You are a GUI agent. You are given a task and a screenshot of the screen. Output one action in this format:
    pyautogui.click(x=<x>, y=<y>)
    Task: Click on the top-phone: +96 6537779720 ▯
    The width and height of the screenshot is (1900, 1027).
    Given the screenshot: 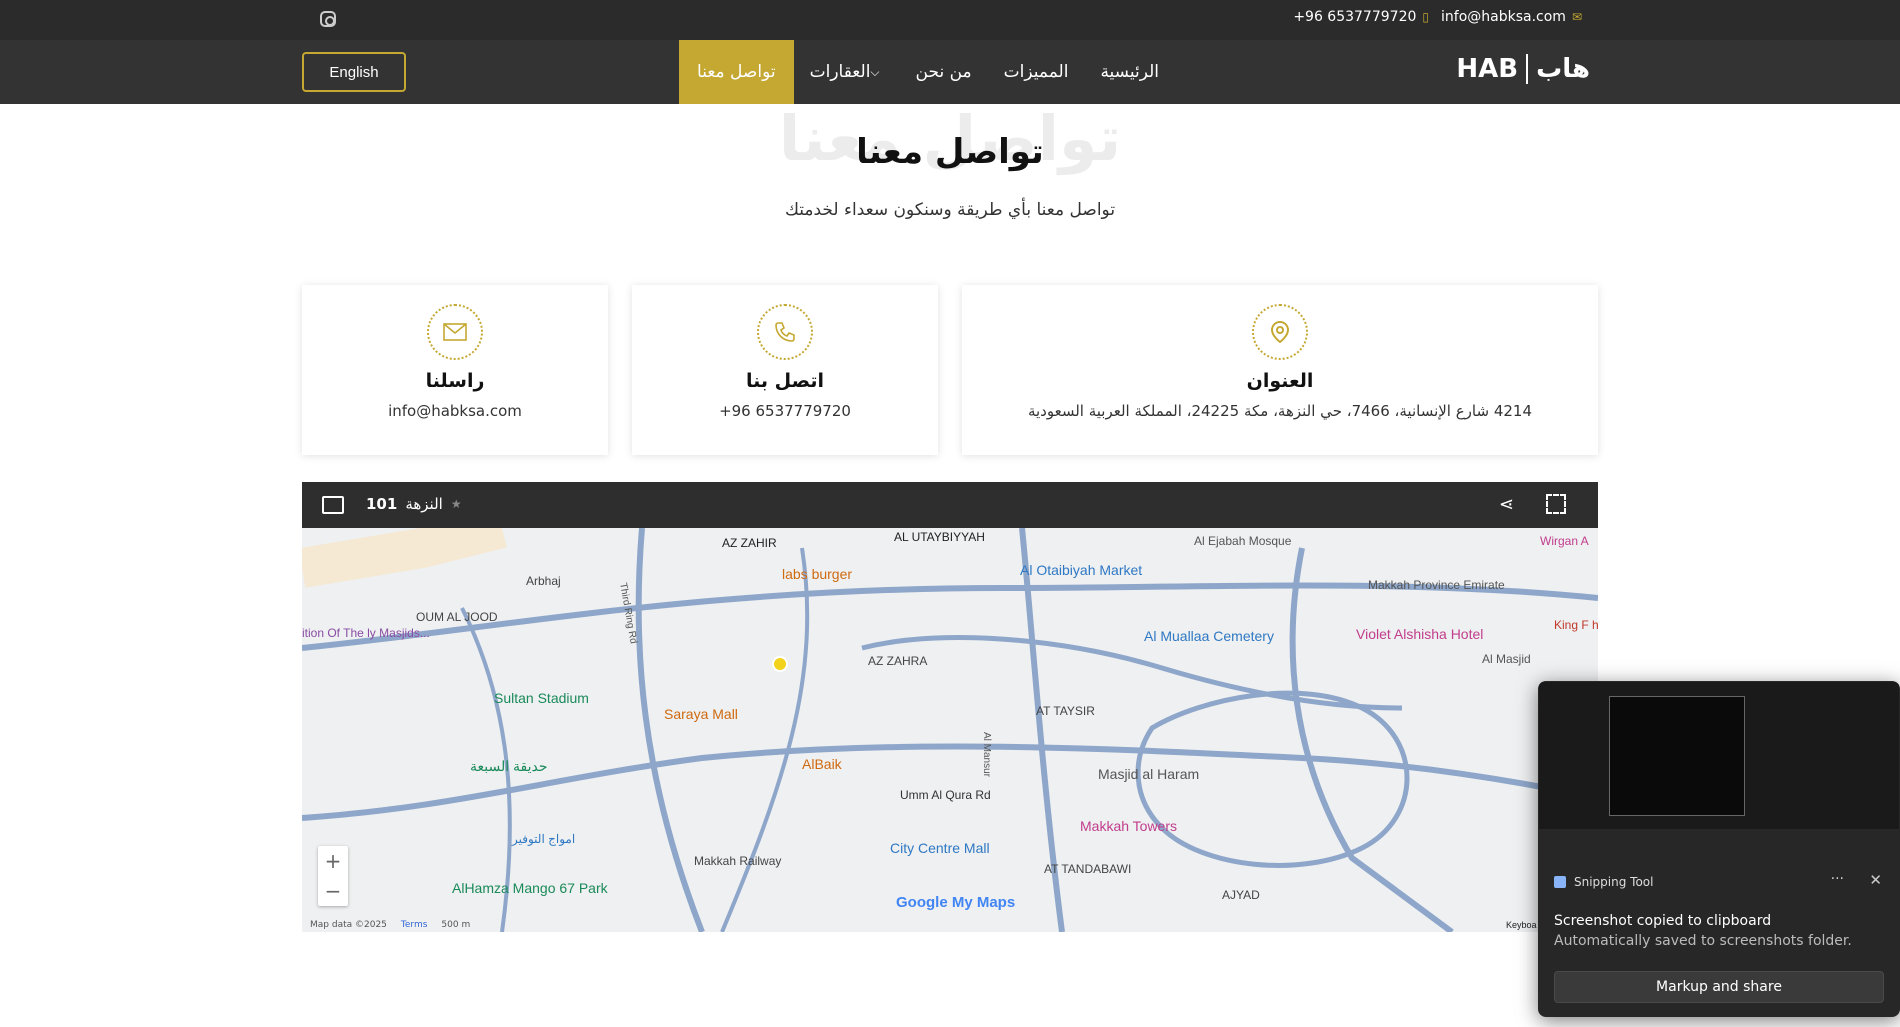 What is the action you would take?
    pyautogui.click(x=1361, y=17)
    